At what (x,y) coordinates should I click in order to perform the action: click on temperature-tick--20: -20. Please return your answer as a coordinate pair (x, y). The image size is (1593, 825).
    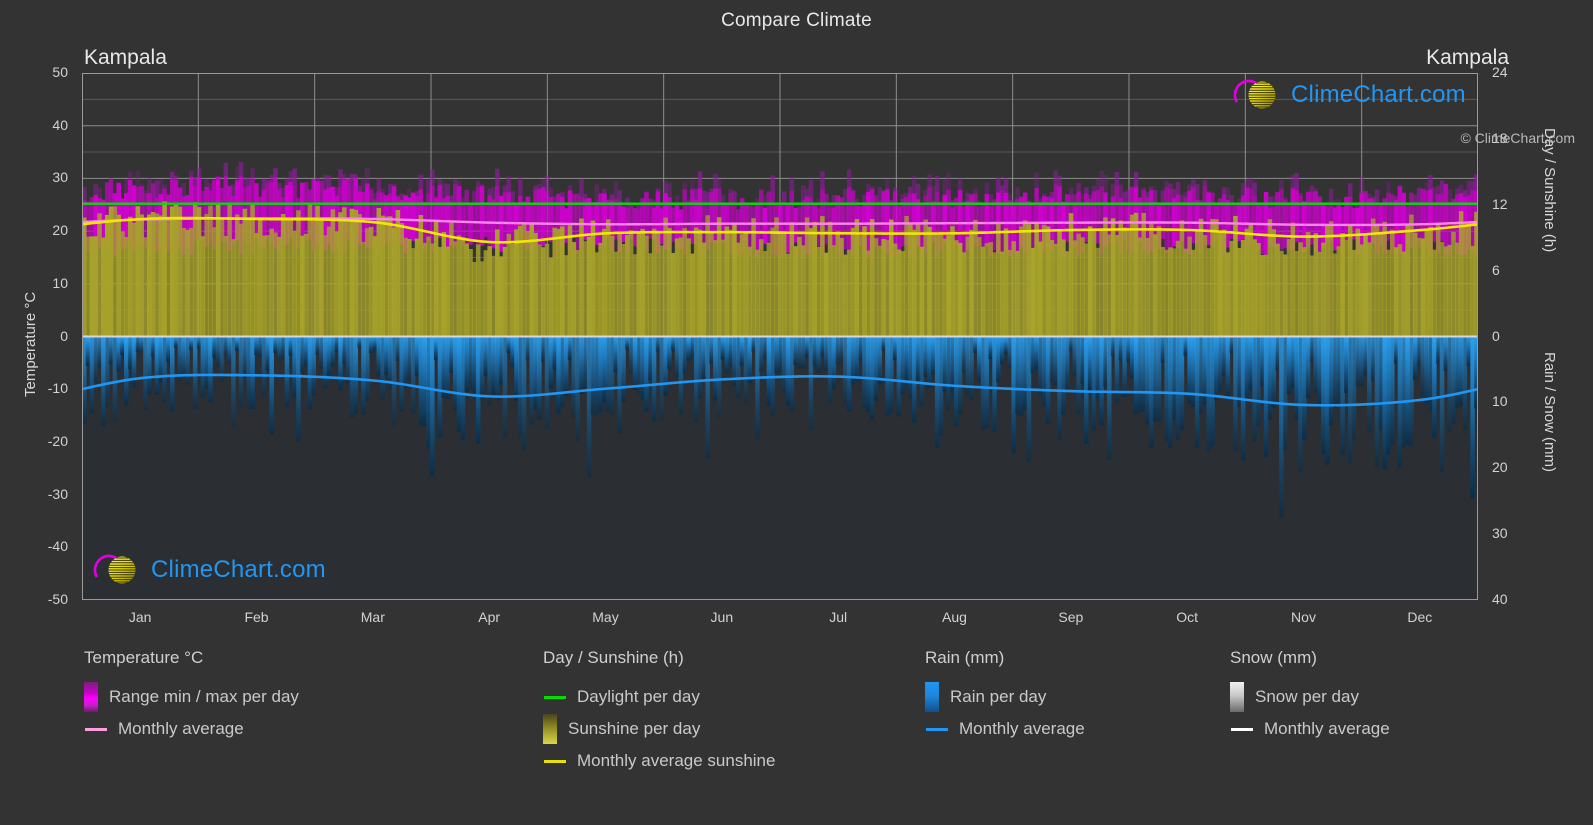
    Looking at the image, I should click on (57, 440).